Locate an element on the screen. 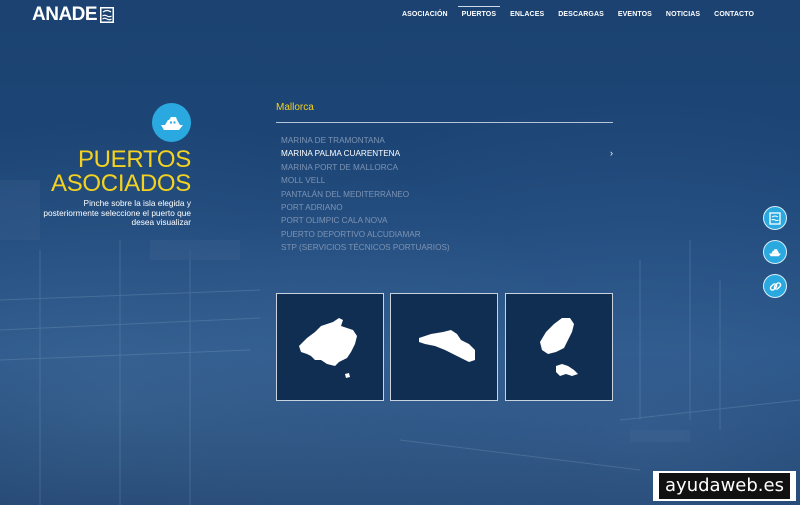  side-link-button is located at coordinates (775, 286).